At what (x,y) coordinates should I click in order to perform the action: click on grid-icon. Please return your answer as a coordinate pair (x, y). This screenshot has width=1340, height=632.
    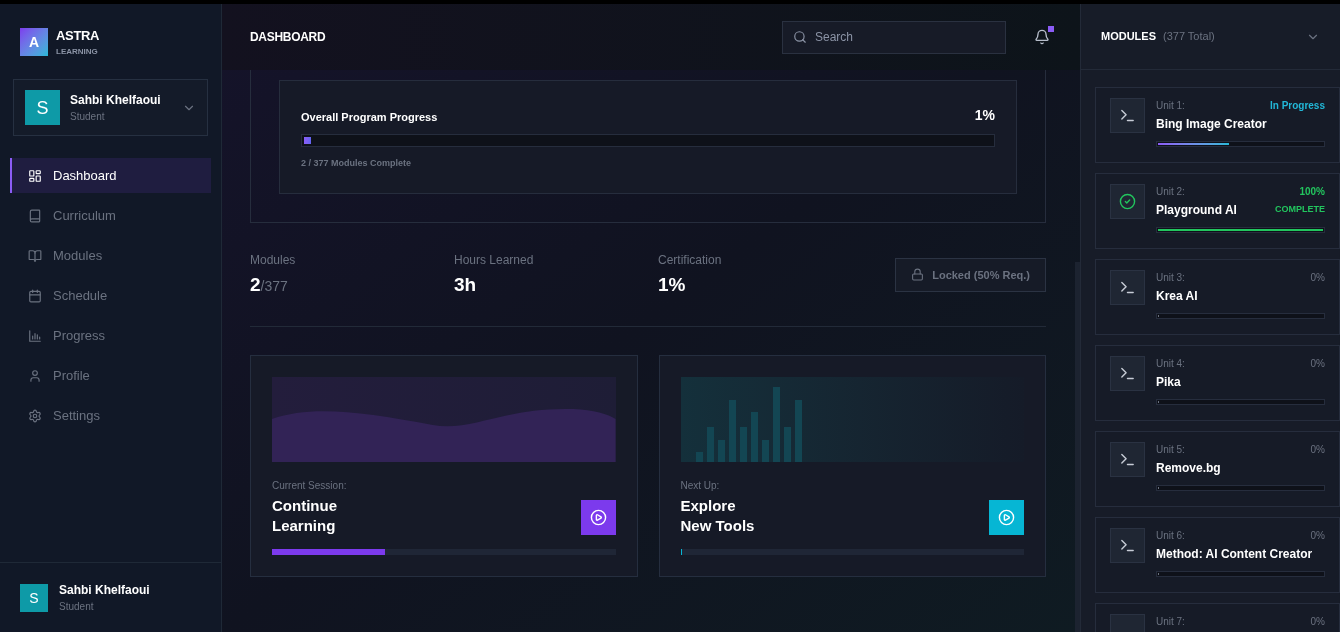
    Looking at the image, I should click on (35, 175).